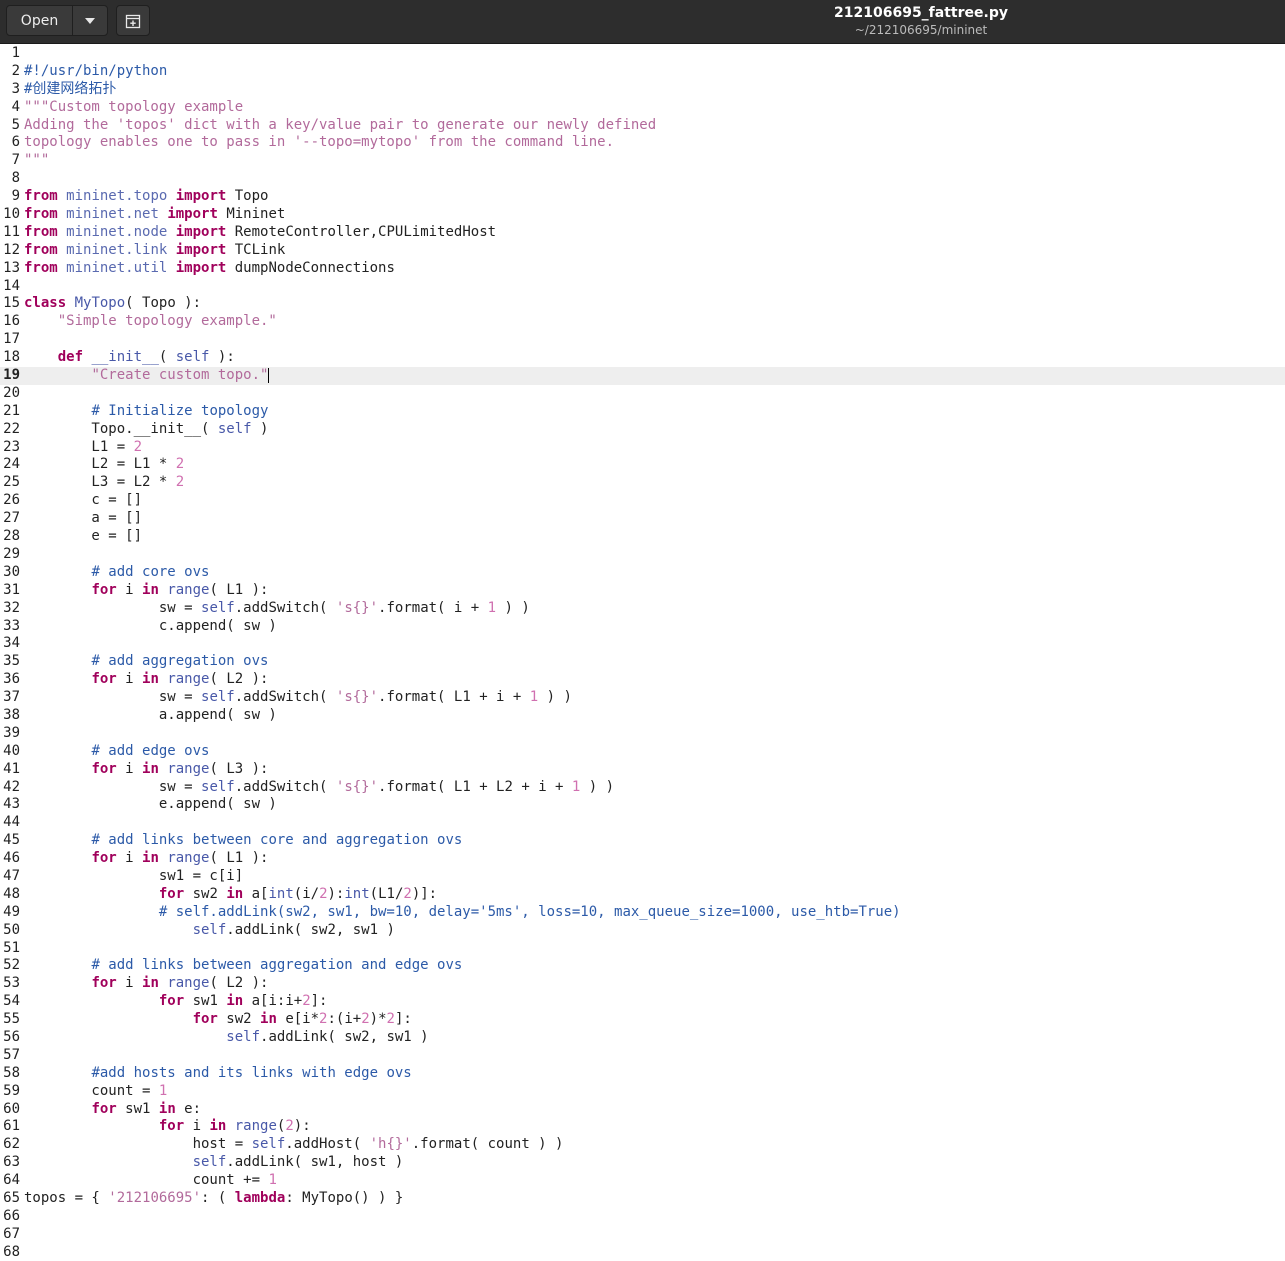  Describe the element at coordinates (642, 161) in the screenshot. I see `code-line: 7 """` at that location.